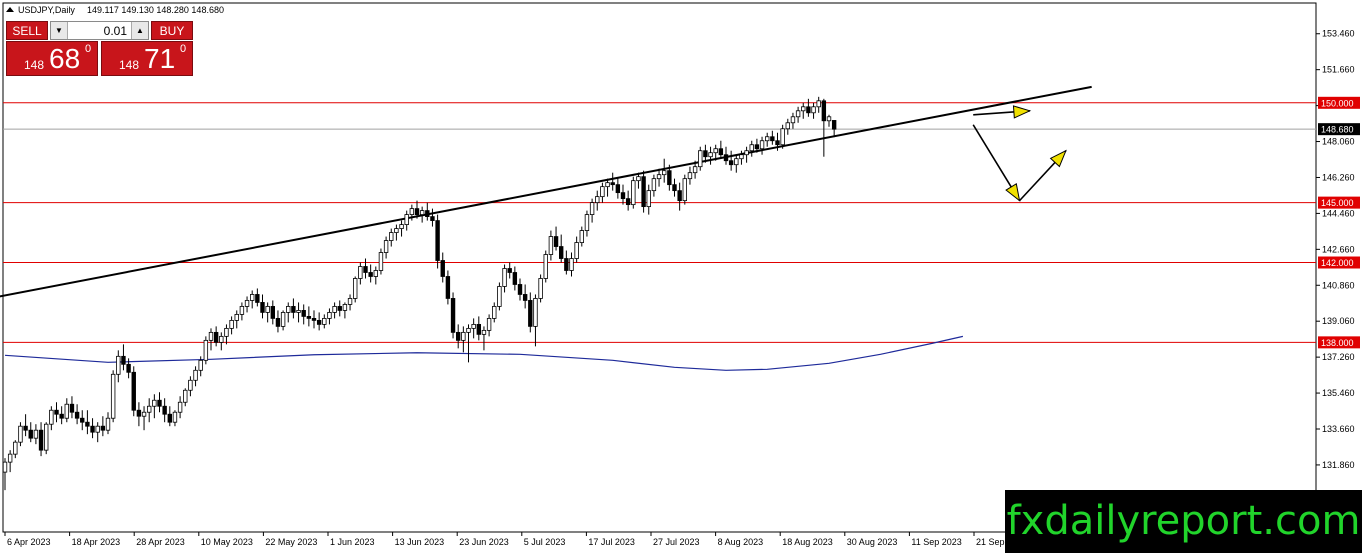 The width and height of the screenshot is (1362, 558). I want to click on x-tick-label: 27 Jul 2023, so click(676, 542).